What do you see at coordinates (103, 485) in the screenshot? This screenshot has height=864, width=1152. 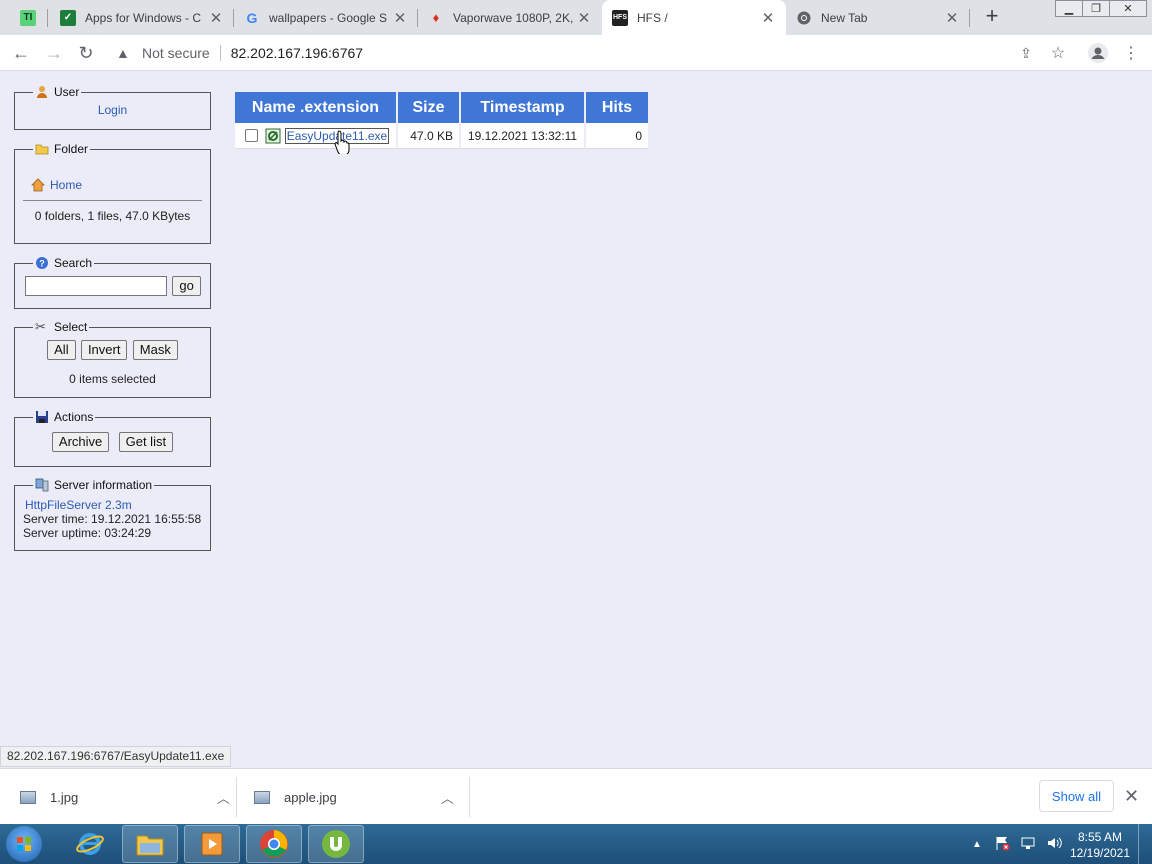 I see `server-info-legend-text: Server information` at bounding box center [103, 485].